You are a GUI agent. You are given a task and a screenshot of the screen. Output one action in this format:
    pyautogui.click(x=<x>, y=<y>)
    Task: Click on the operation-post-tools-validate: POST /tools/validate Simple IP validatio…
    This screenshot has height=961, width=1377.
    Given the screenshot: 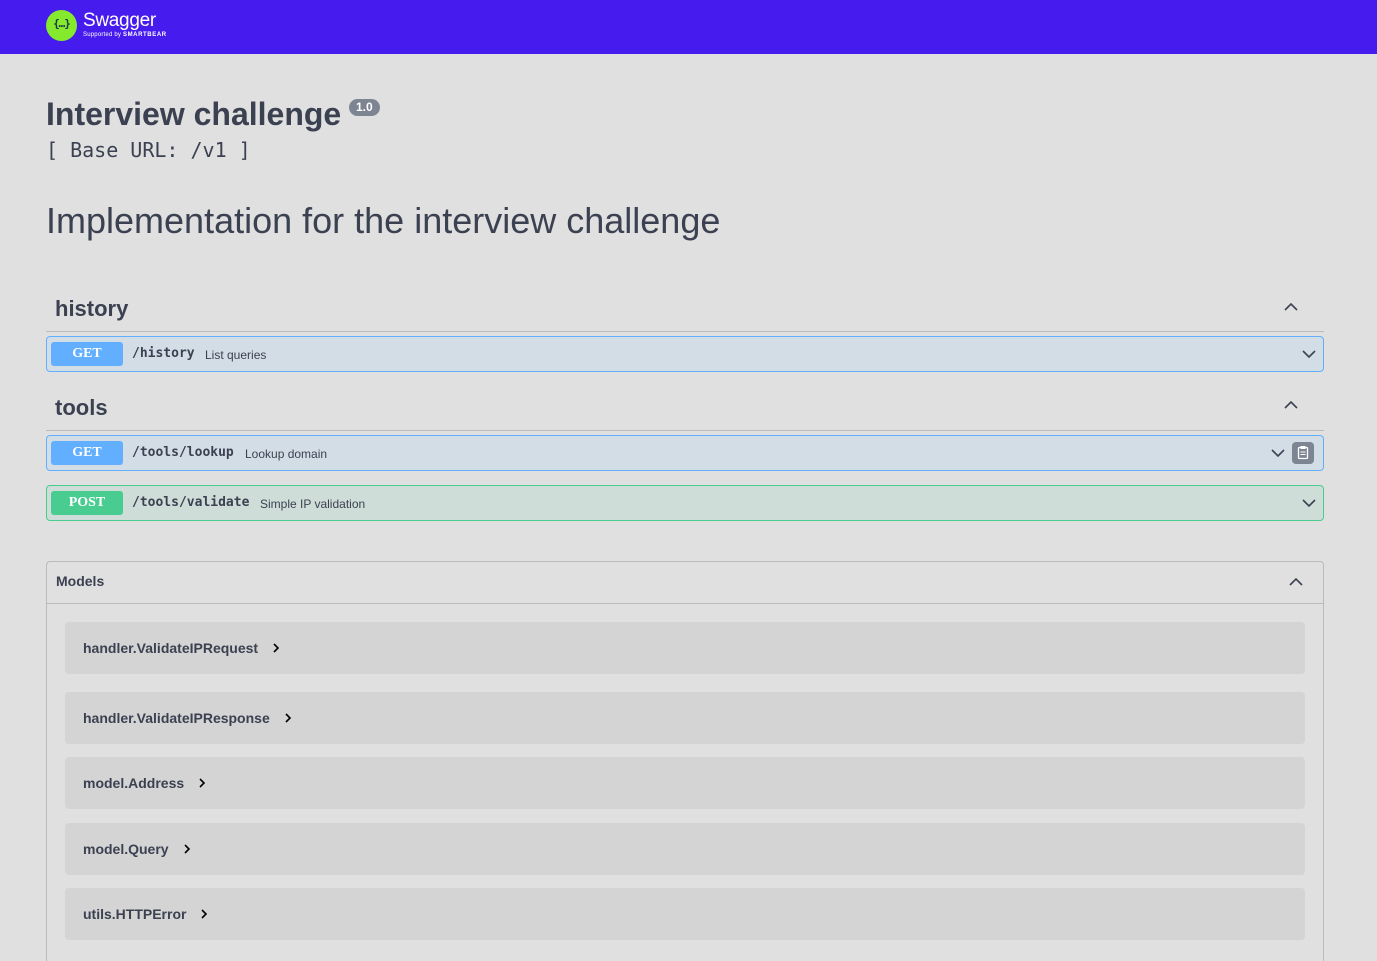 What is the action you would take?
    pyautogui.click(x=685, y=503)
    